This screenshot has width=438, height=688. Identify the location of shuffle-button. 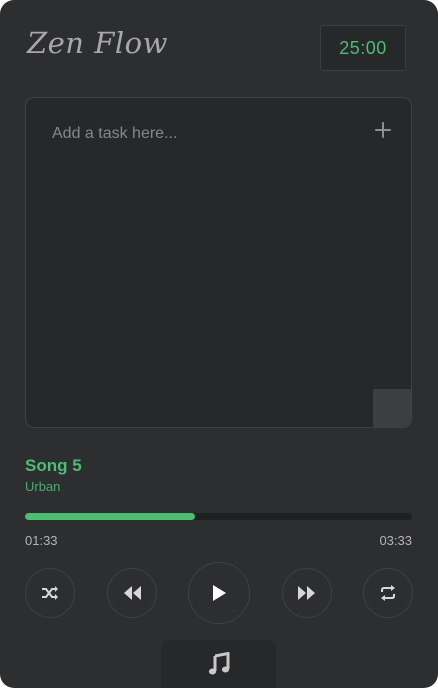
(50, 593).